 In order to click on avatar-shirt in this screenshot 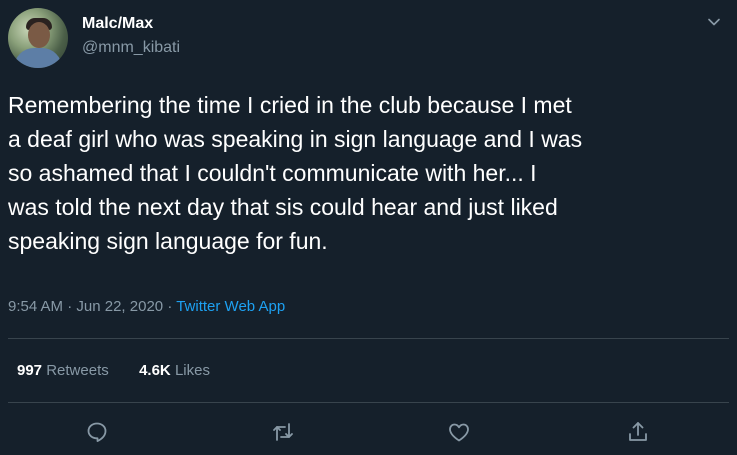, I will do `click(38, 58)`.